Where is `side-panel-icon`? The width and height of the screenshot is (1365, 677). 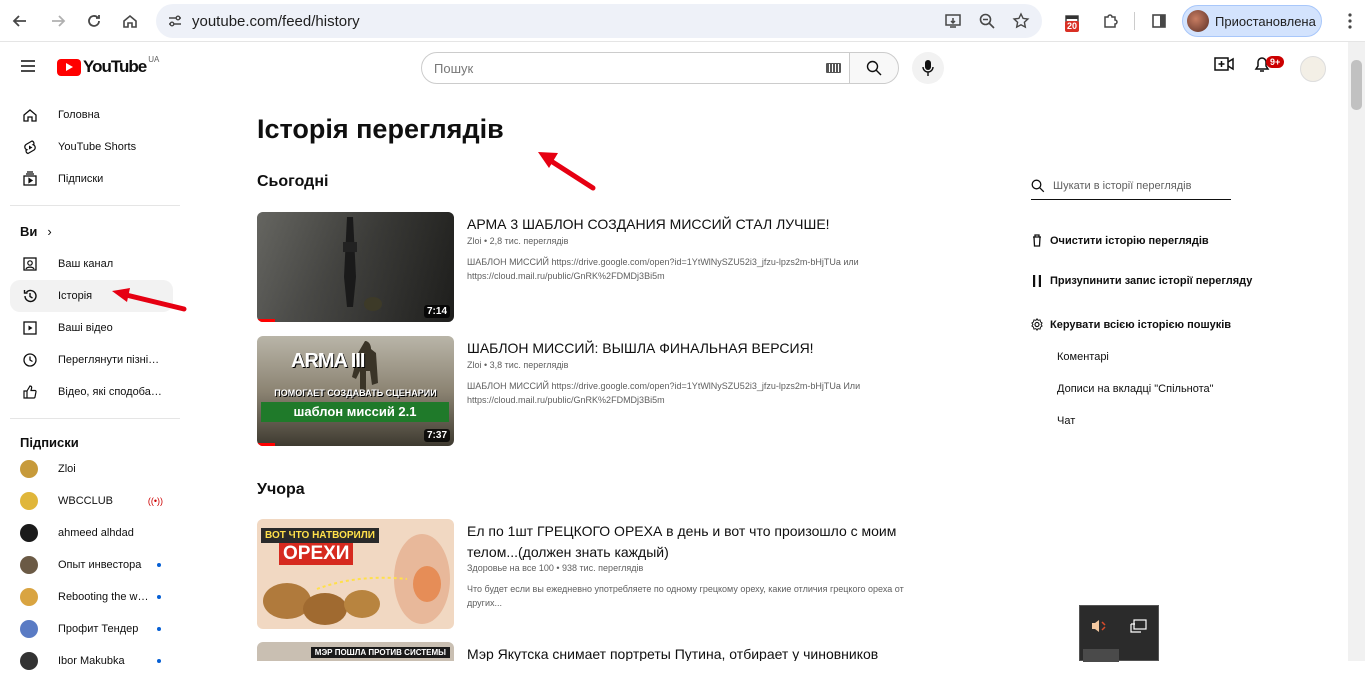
side-panel-icon is located at coordinates (1159, 21).